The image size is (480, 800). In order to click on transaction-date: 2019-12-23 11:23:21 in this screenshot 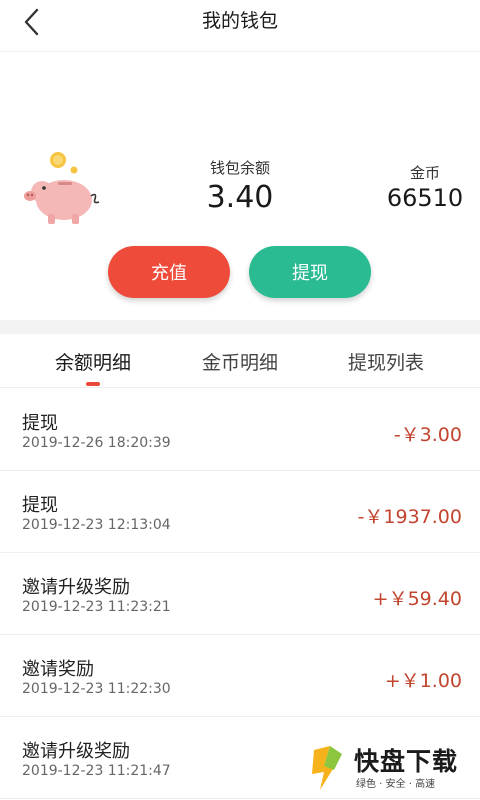, I will do `click(96, 607)`.